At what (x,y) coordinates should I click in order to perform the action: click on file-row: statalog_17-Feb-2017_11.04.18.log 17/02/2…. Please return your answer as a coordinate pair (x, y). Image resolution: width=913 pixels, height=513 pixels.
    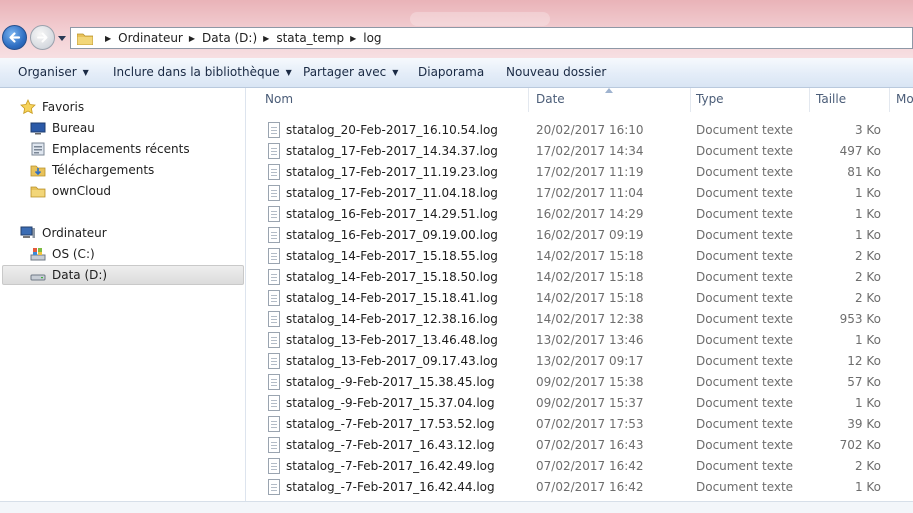
    Looking at the image, I should click on (589, 193).